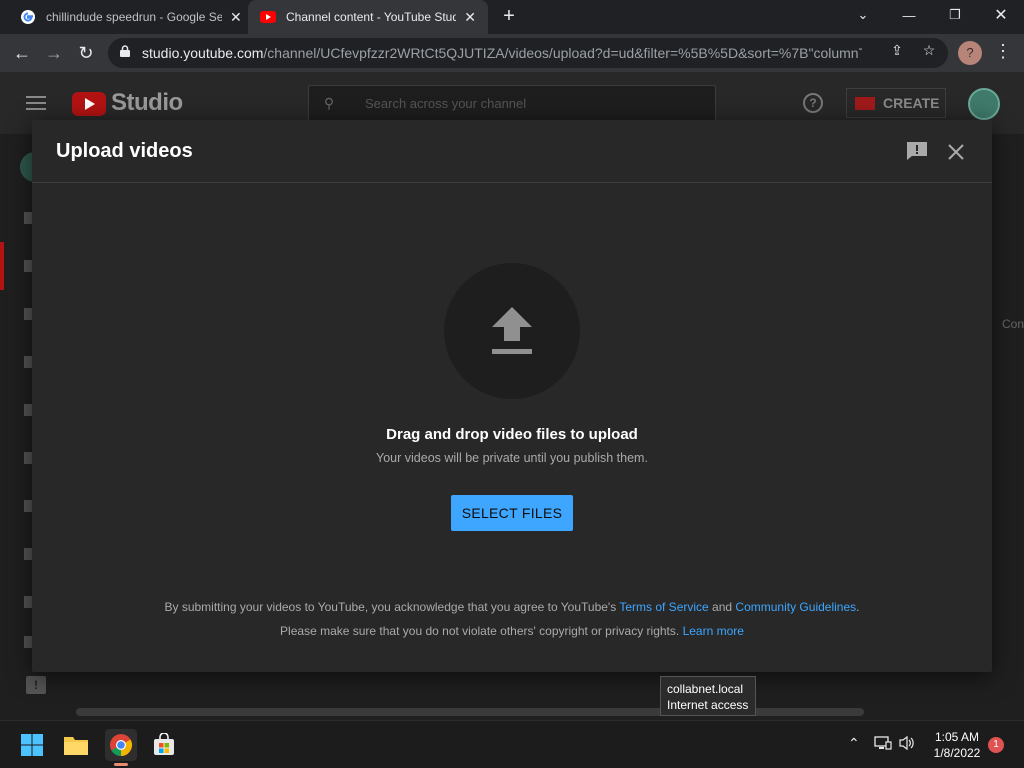 Image resolution: width=1024 pixels, height=768 pixels. What do you see at coordinates (957, 737) in the screenshot?
I see `clock-time: 1:05 AM` at bounding box center [957, 737].